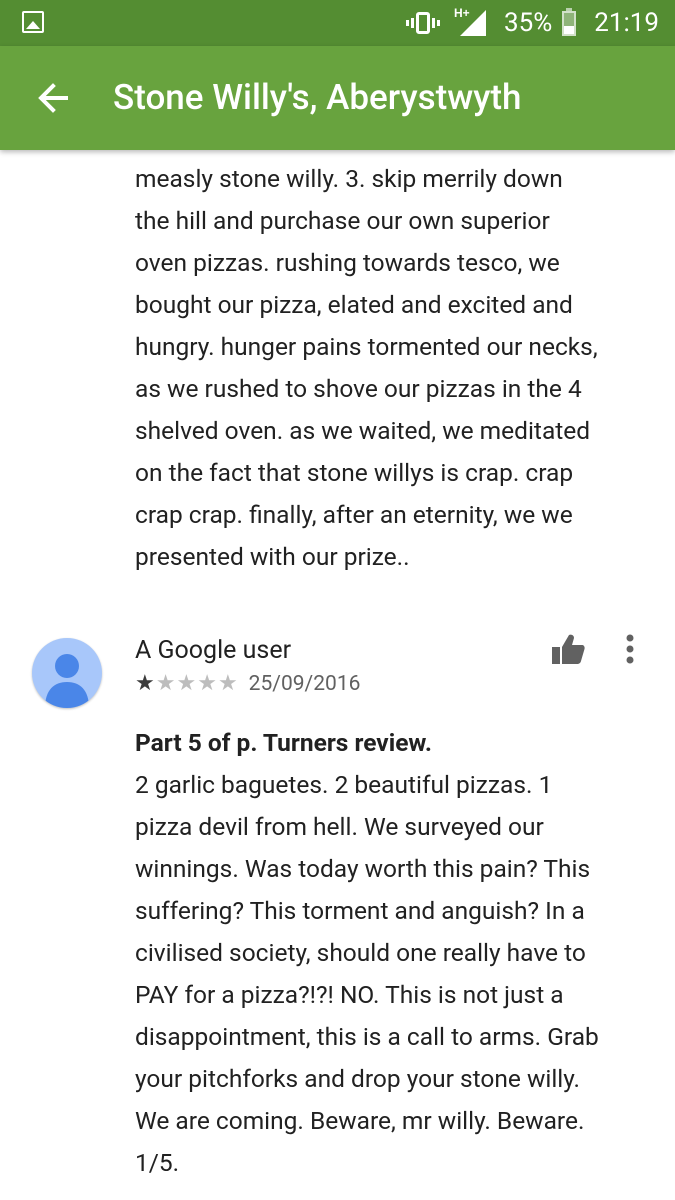 Image resolution: width=675 pixels, height=1200 pixels. What do you see at coordinates (423, 23) in the screenshot?
I see `vibrate-icon` at bounding box center [423, 23].